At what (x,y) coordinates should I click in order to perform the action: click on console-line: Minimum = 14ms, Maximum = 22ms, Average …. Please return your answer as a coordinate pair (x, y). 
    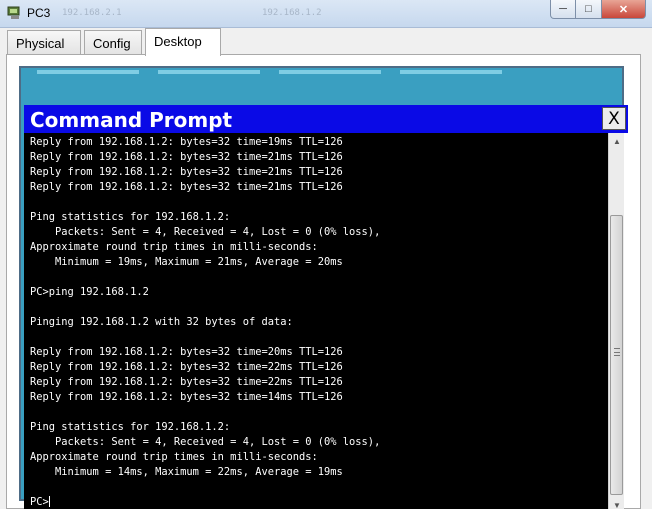
    Looking at the image, I should click on (186, 472).